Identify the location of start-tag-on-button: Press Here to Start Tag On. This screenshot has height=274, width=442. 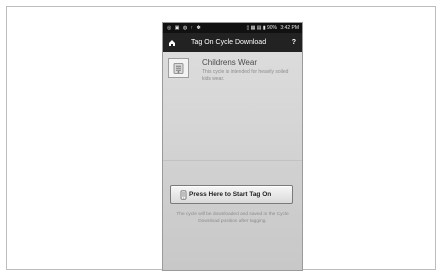
(231, 194).